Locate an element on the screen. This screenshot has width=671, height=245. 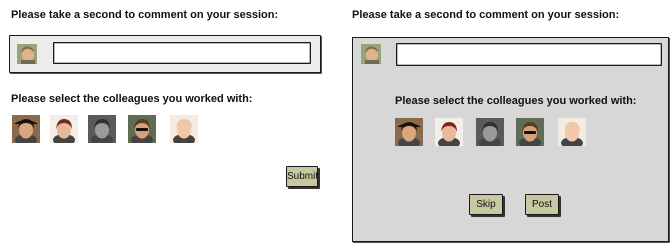
right-colleague-list is located at coordinates (495, 133).